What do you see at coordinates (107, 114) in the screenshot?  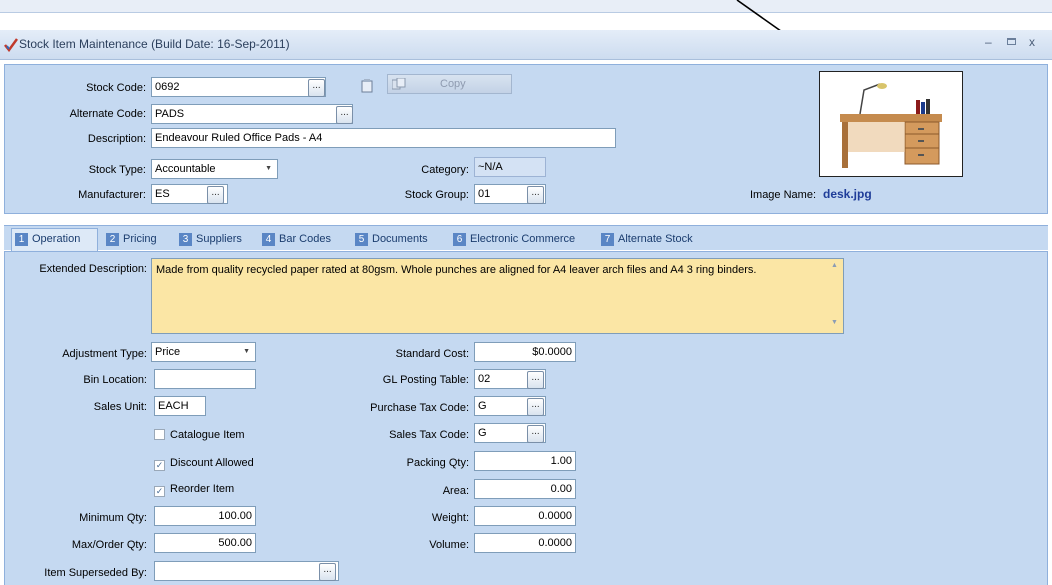 I see `alternate-code-label: Alternate Code:` at bounding box center [107, 114].